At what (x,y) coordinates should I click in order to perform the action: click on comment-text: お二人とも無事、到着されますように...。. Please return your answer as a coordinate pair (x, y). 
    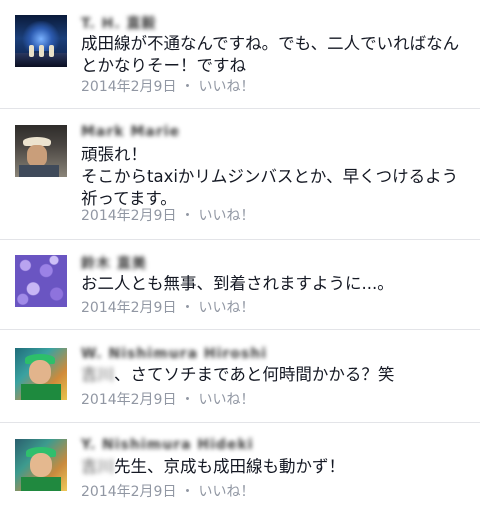
    Looking at the image, I should click on (237, 283).